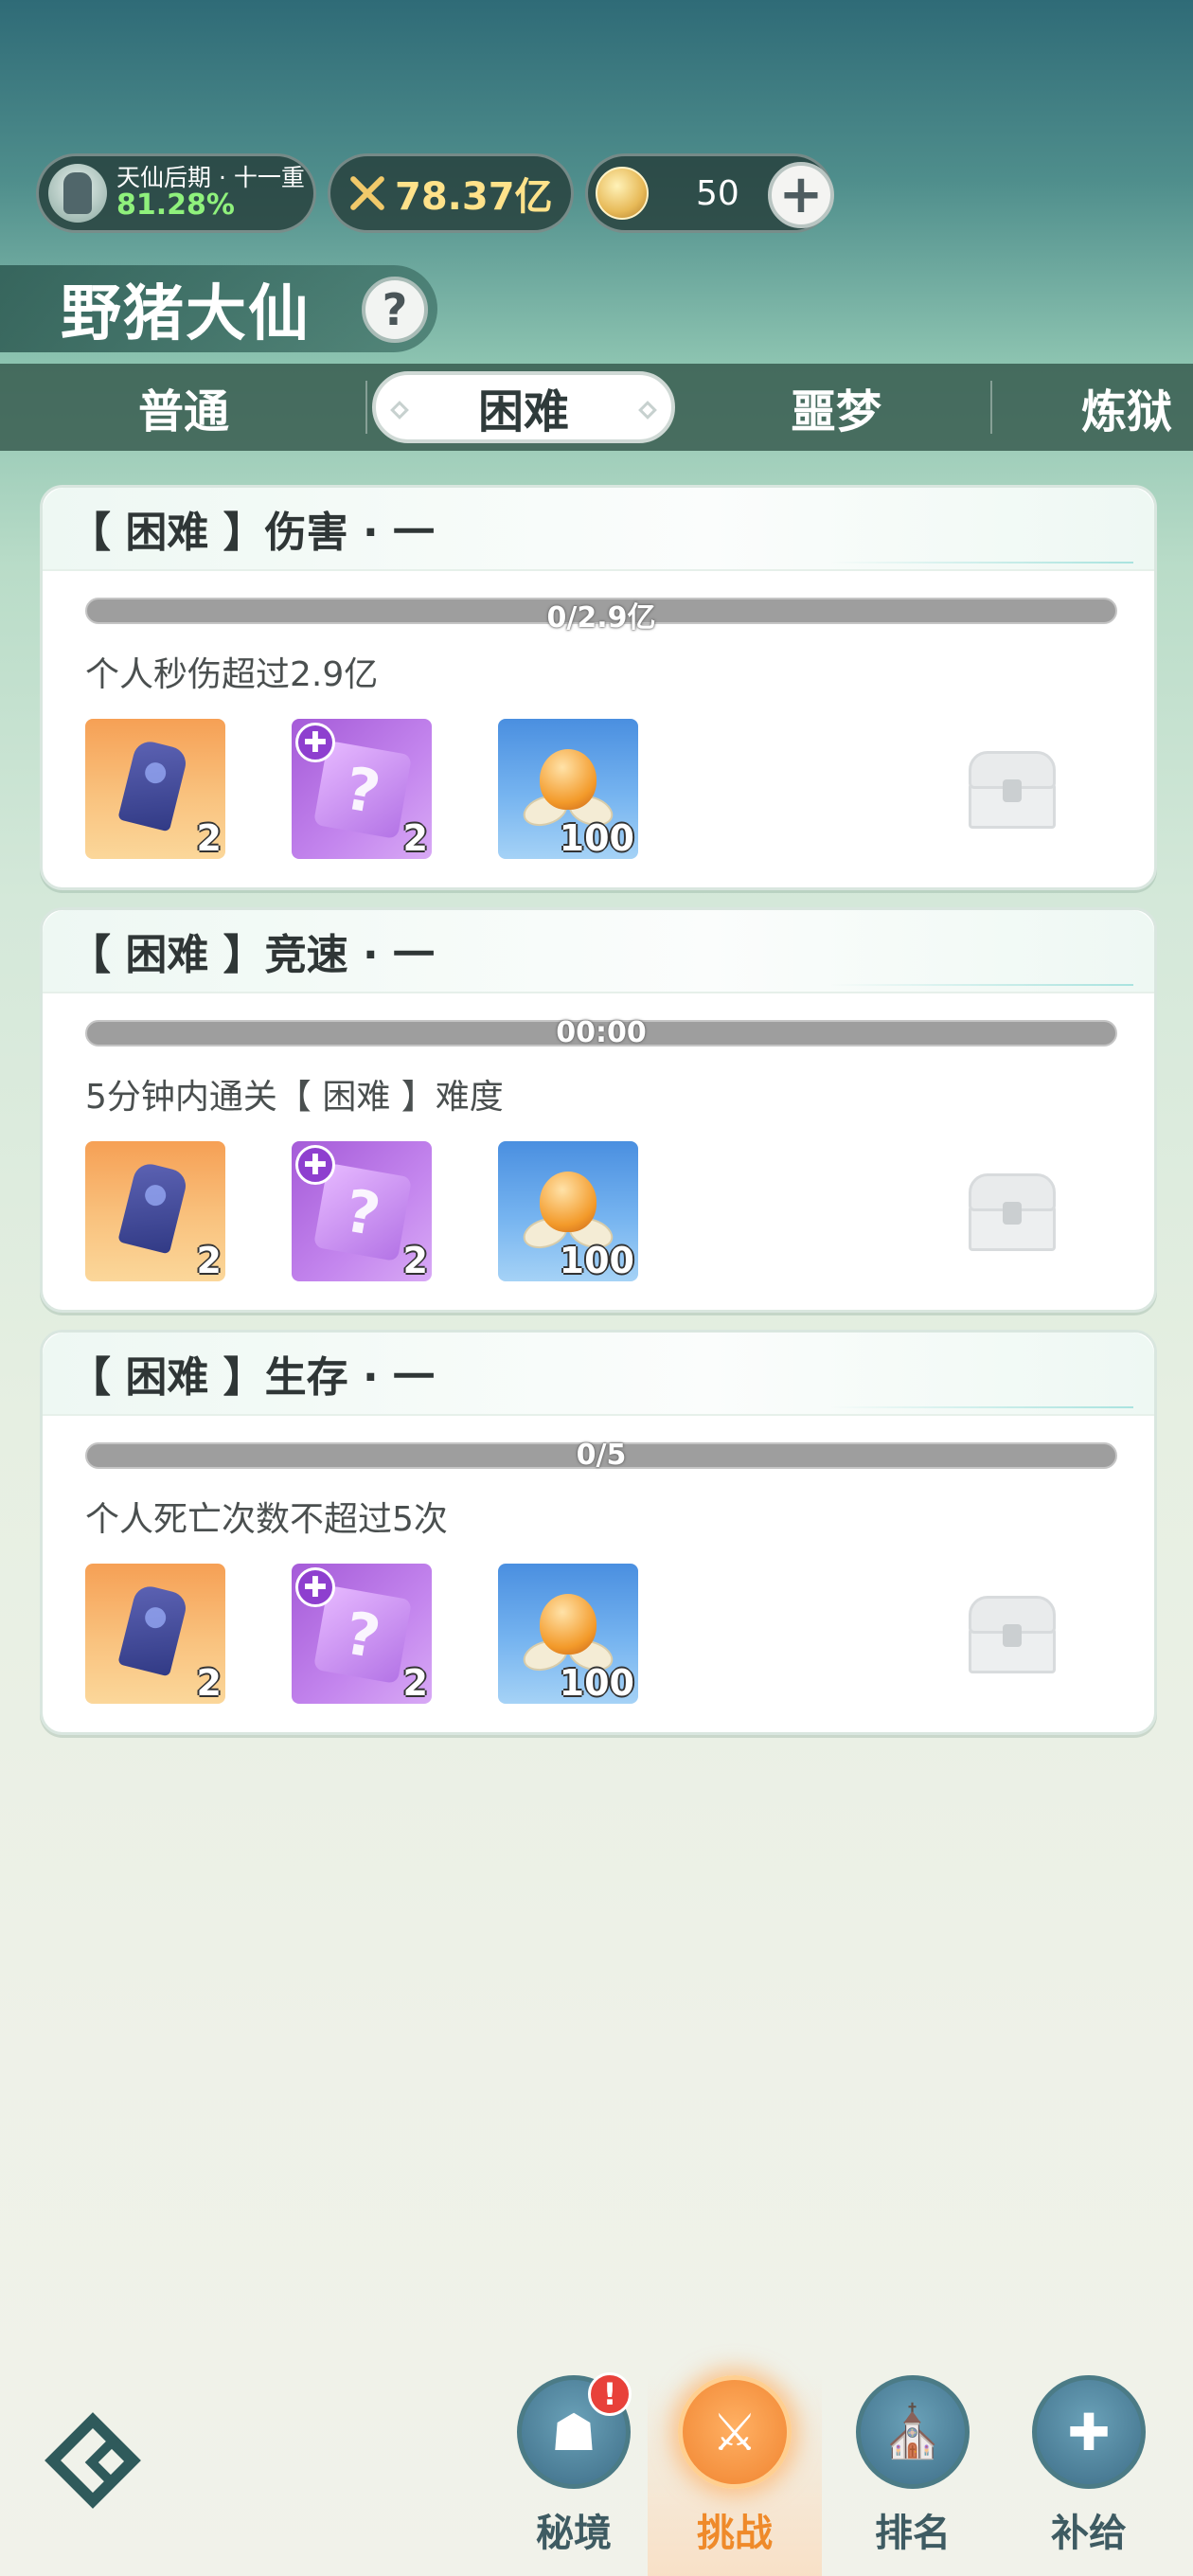  What do you see at coordinates (835, 411) in the screenshot?
I see `tab-label: 噩梦` at bounding box center [835, 411].